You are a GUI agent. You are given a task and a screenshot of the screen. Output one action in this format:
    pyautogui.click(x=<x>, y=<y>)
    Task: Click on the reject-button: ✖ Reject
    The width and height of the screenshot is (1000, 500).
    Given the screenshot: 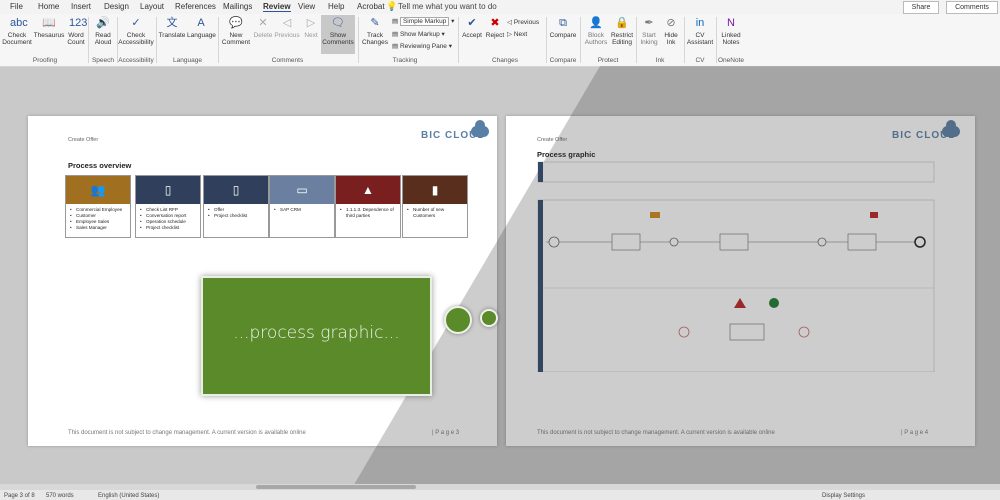 What is the action you would take?
    pyautogui.click(x=495, y=27)
    